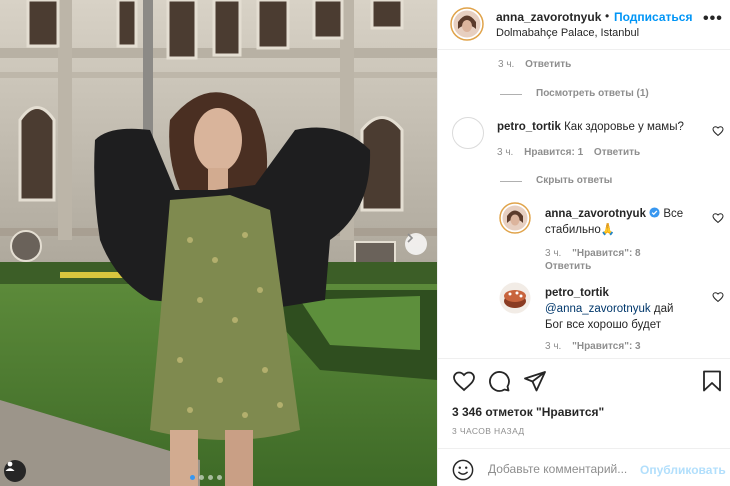 The image size is (730, 486). What do you see at coordinates (713, 20) in the screenshot?
I see `more-options-button: •••` at bounding box center [713, 20].